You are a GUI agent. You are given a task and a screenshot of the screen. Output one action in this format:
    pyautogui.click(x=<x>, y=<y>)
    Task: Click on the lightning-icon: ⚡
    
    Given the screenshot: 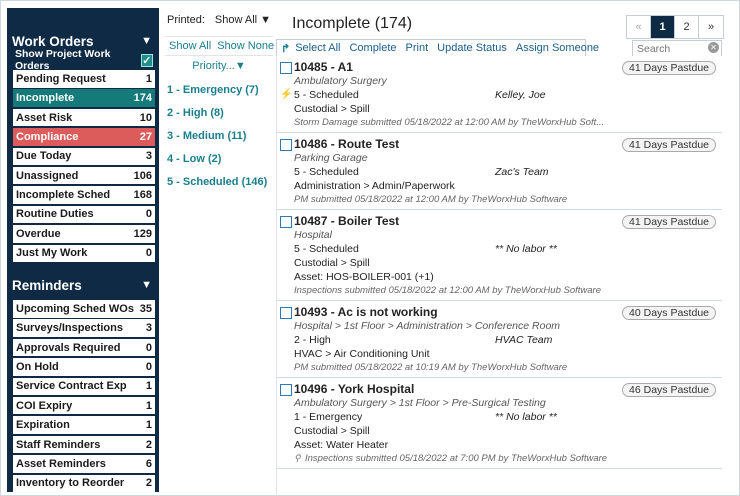 What is the action you would take?
    pyautogui.click(x=286, y=94)
    